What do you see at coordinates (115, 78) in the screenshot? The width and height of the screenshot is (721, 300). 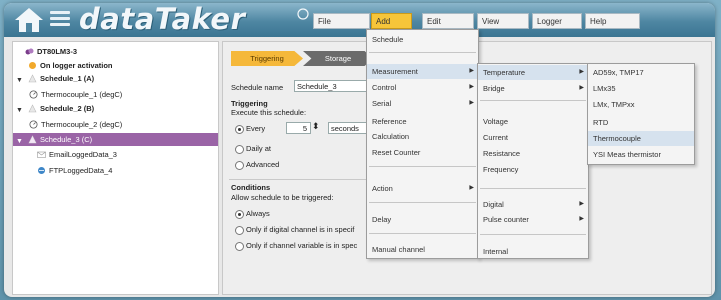 I see `tree-item-schedule-1: ▼ Schedule_1 (A)` at bounding box center [115, 78].